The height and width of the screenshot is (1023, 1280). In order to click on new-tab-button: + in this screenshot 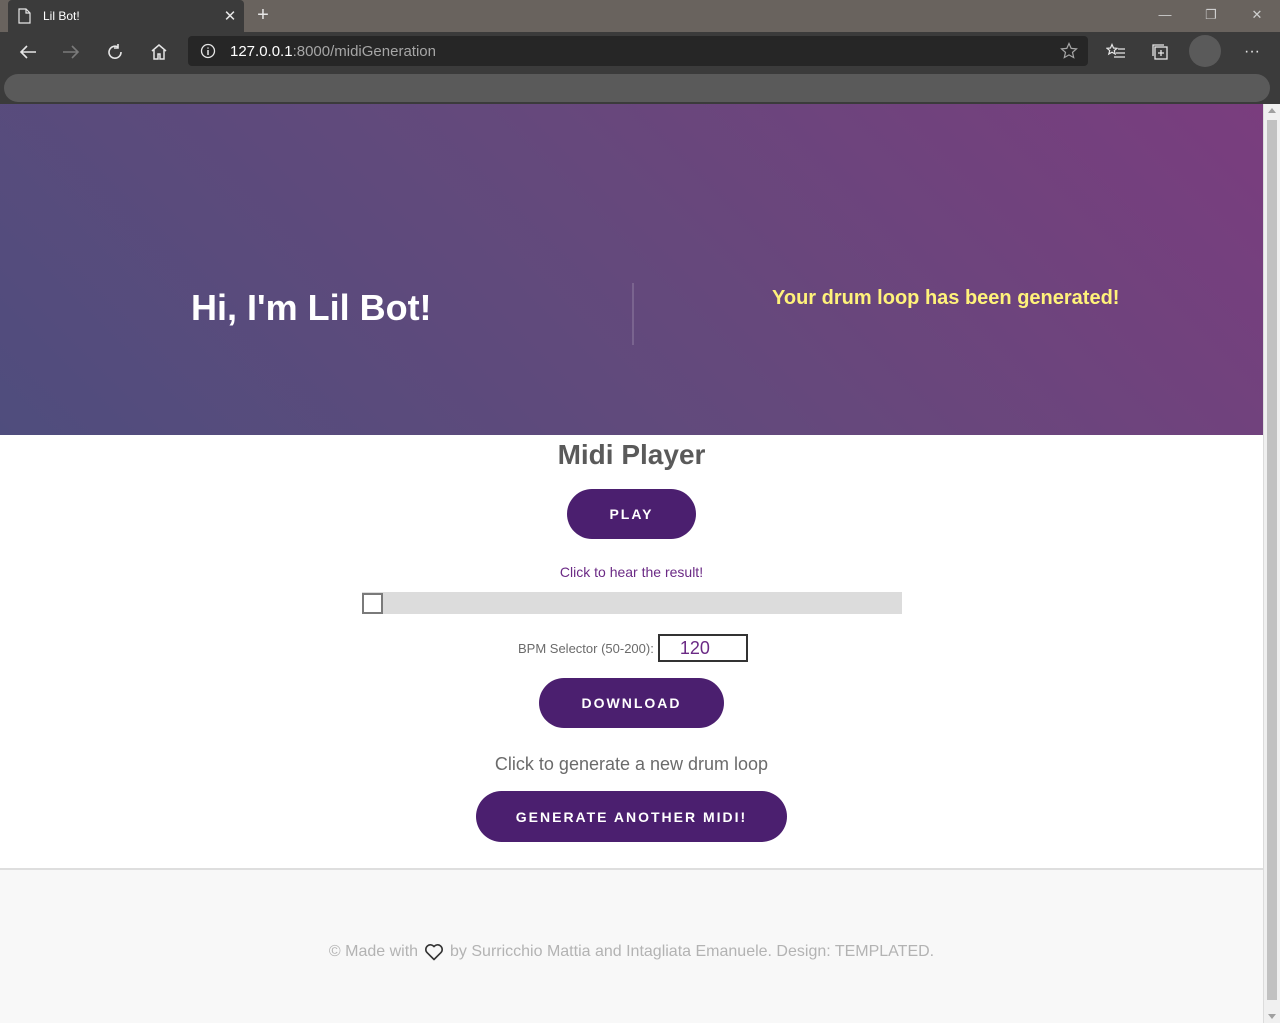, I will do `click(263, 15)`.